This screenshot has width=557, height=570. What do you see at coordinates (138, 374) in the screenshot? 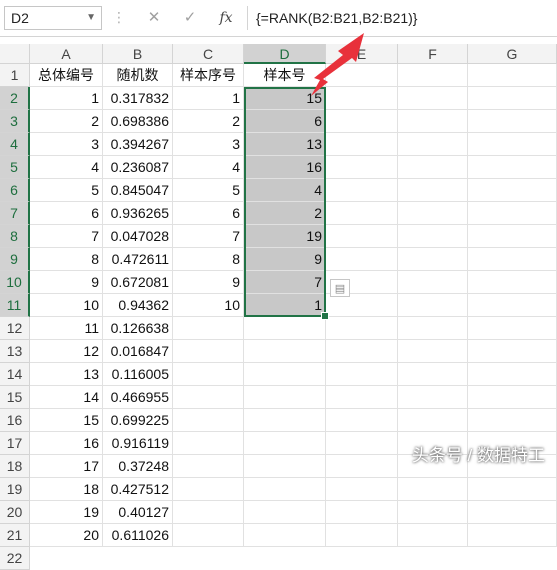
I see `cell-b14: 0.116005` at bounding box center [138, 374].